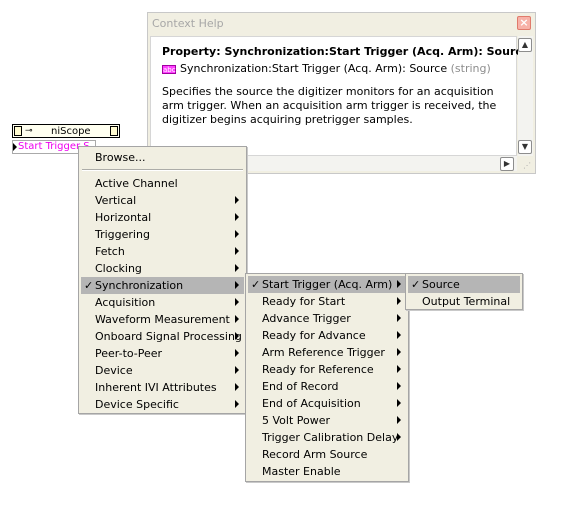 This screenshot has height=521, width=567. I want to click on menu-item-label: Onboard Signal Processing, so click(168, 336).